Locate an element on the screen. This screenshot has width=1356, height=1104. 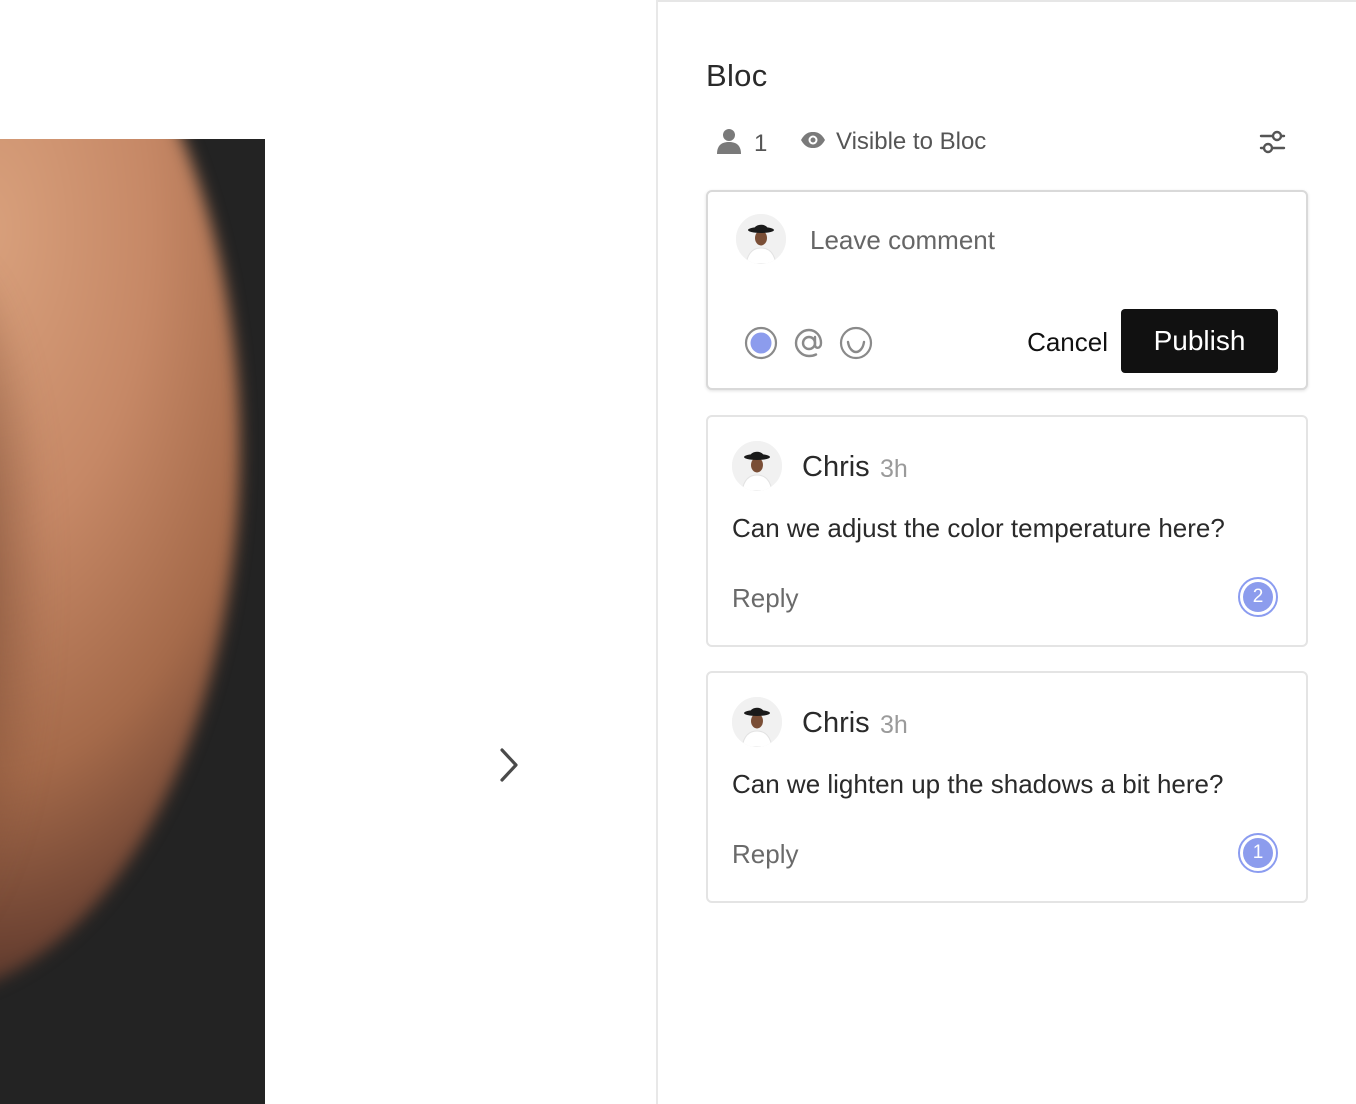
visibility-setting: Visible to Bloc is located at coordinates (893, 142).